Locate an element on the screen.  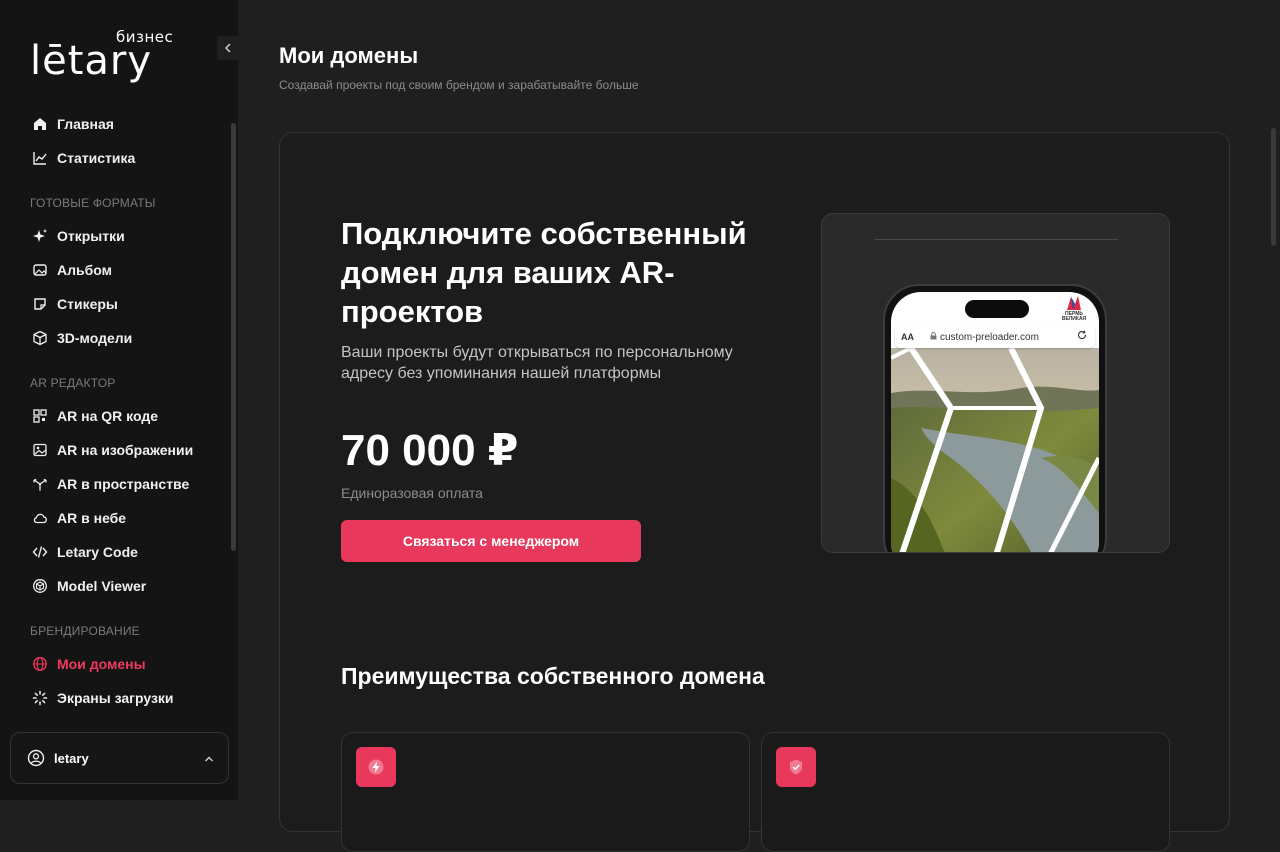
space-icon is located at coordinates (40, 484).